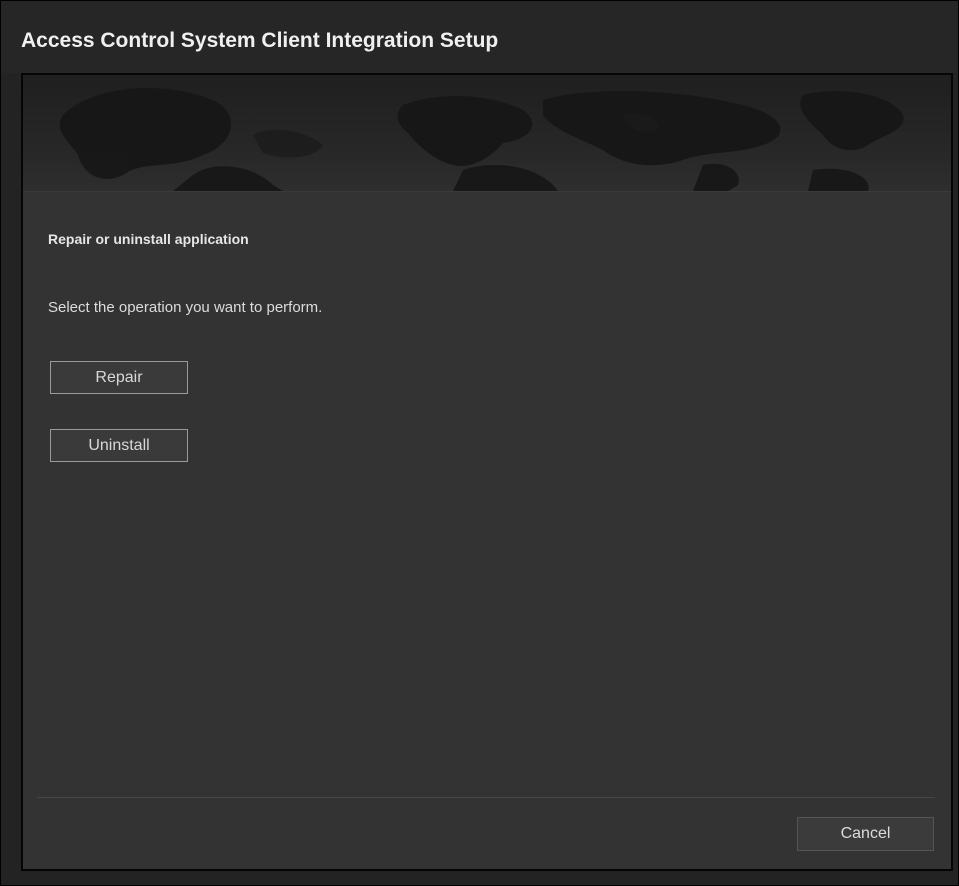 The image size is (959, 886). Describe the element at coordinates (486, 797) in the screenshot. I see `footer-divider` at that location.